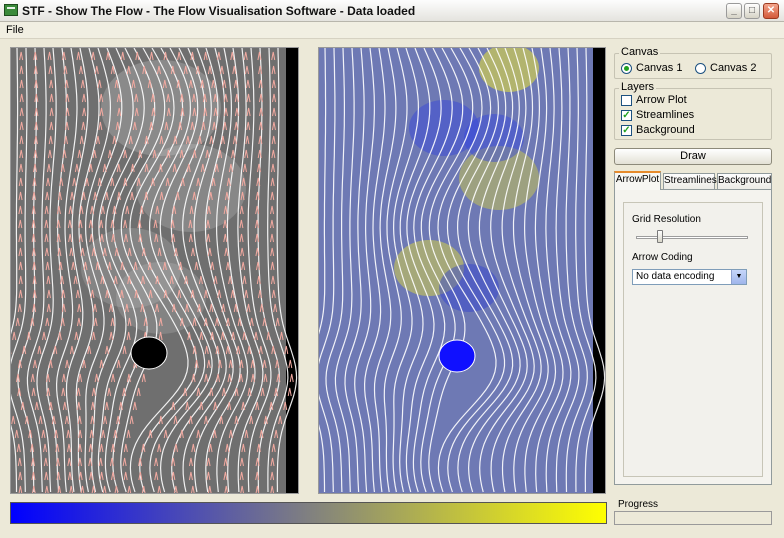  What do you see at coordinates (693, 156) in the screenshot?
I see `draw-button: Draw` at bounding box center [693, 156].